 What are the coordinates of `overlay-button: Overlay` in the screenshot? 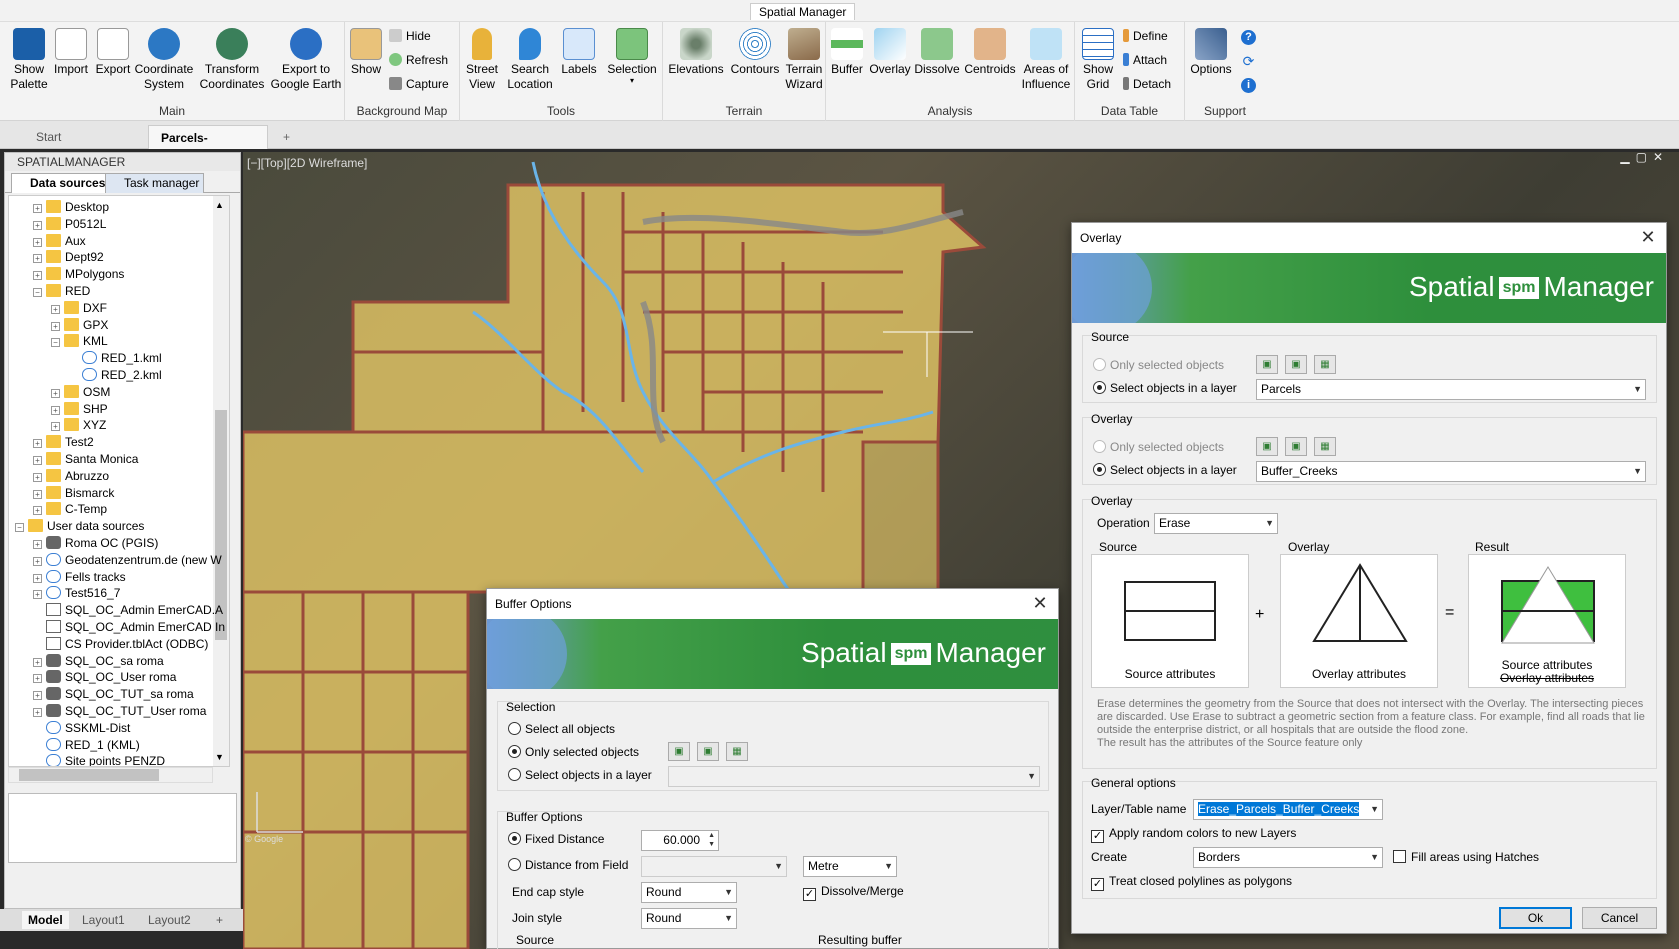 It's located at (890, 49).